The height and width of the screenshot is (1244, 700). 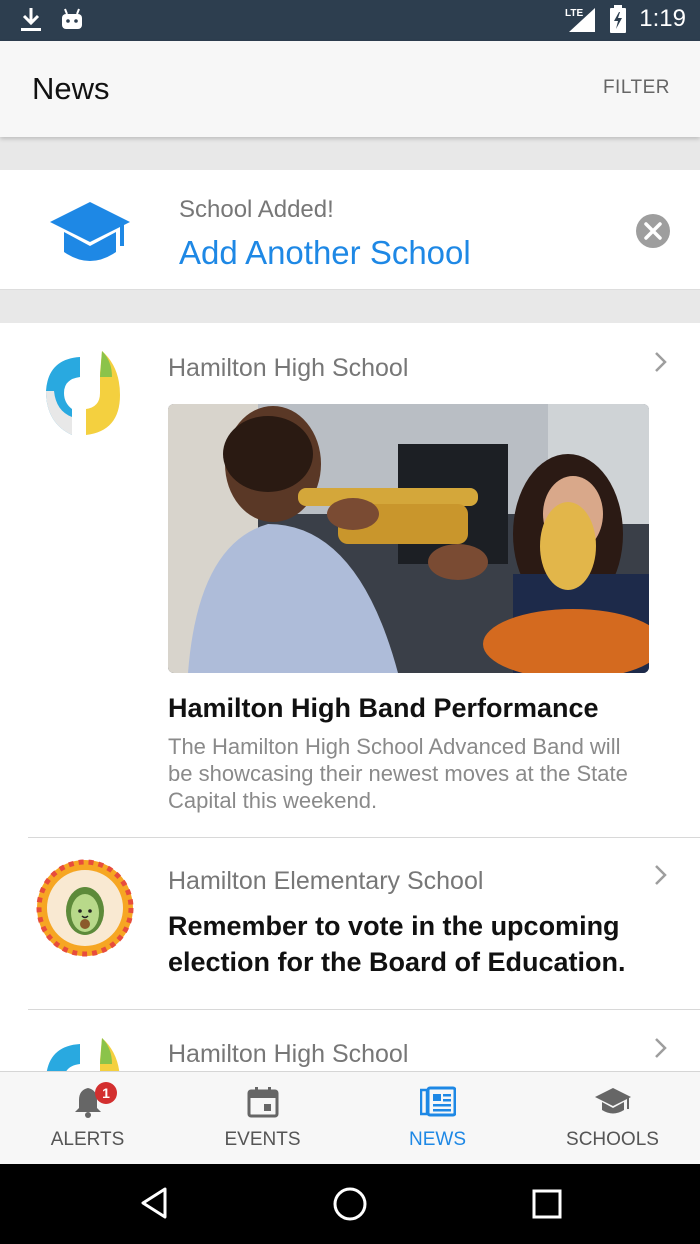 What do you see at coordinates (350, 230) in the screenshot?
I see `school-added-banner: School Added! Add Another School` at bounding box center [350, 230].